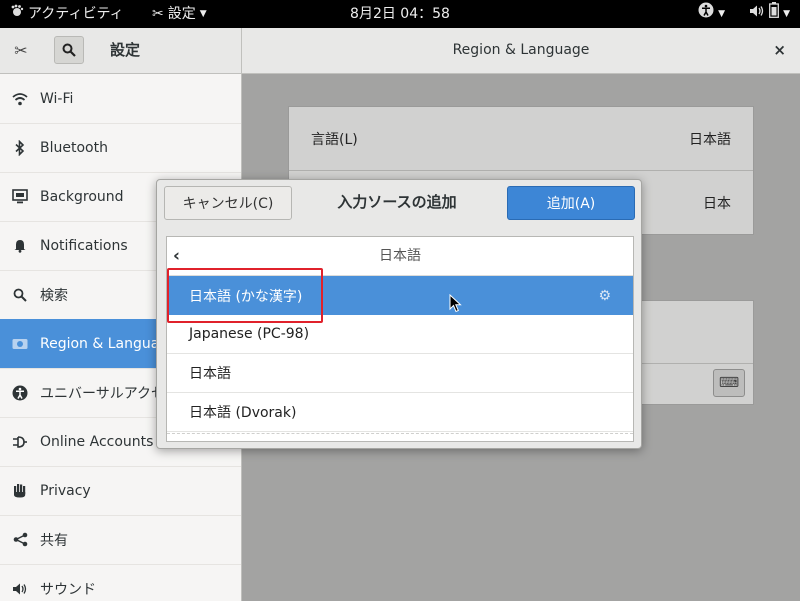 Image resolution: width=800 pixels, height=601 pixels. What do you see at coordinates (65, 490) in the screenshot?
I see `sidebar-item-label: Privacy` at bounding box center [65, 490].